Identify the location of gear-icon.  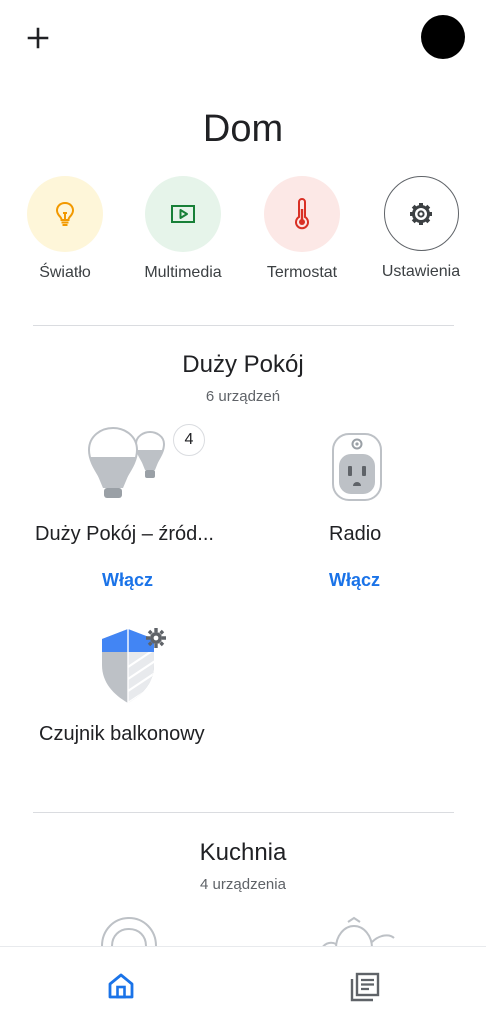
(421, 213).